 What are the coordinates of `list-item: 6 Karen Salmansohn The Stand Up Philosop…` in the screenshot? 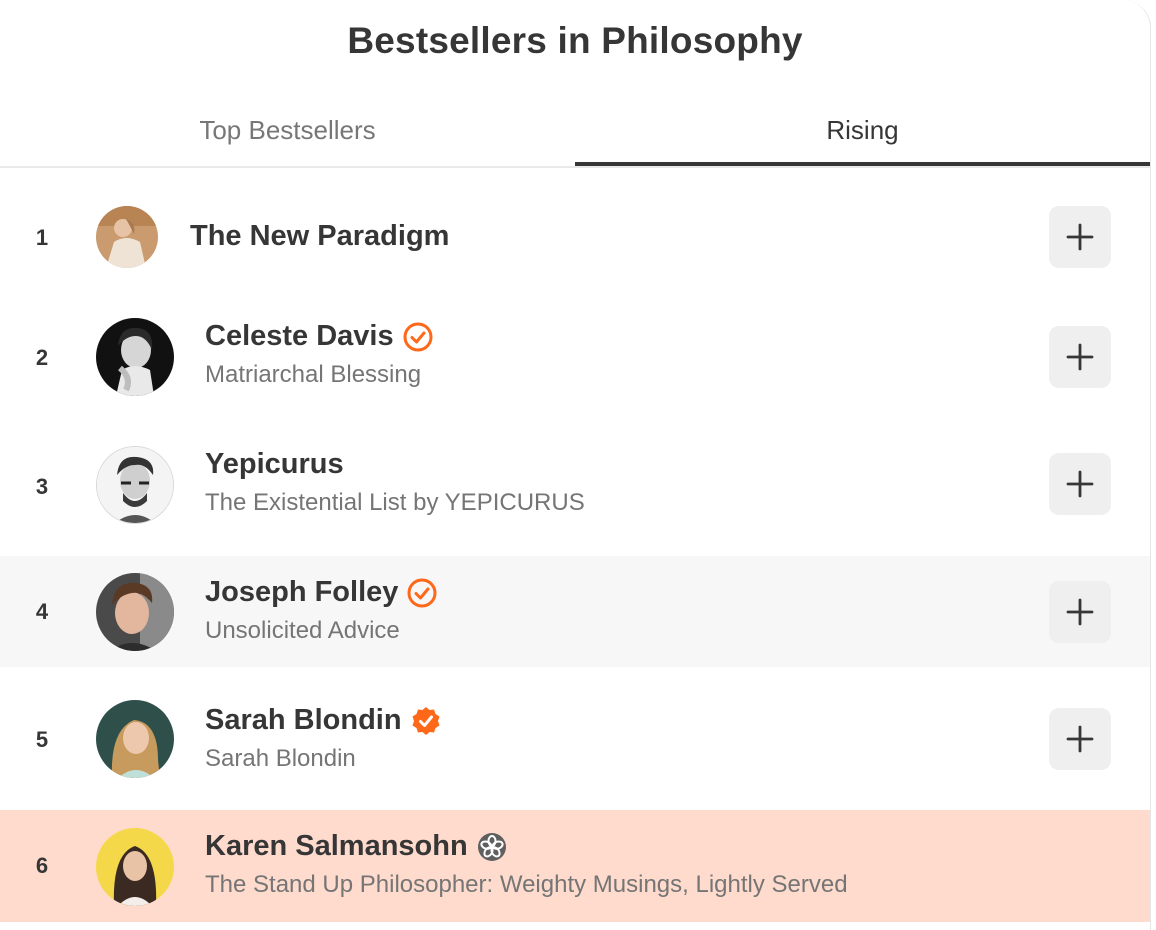 It's located at (575, 866).